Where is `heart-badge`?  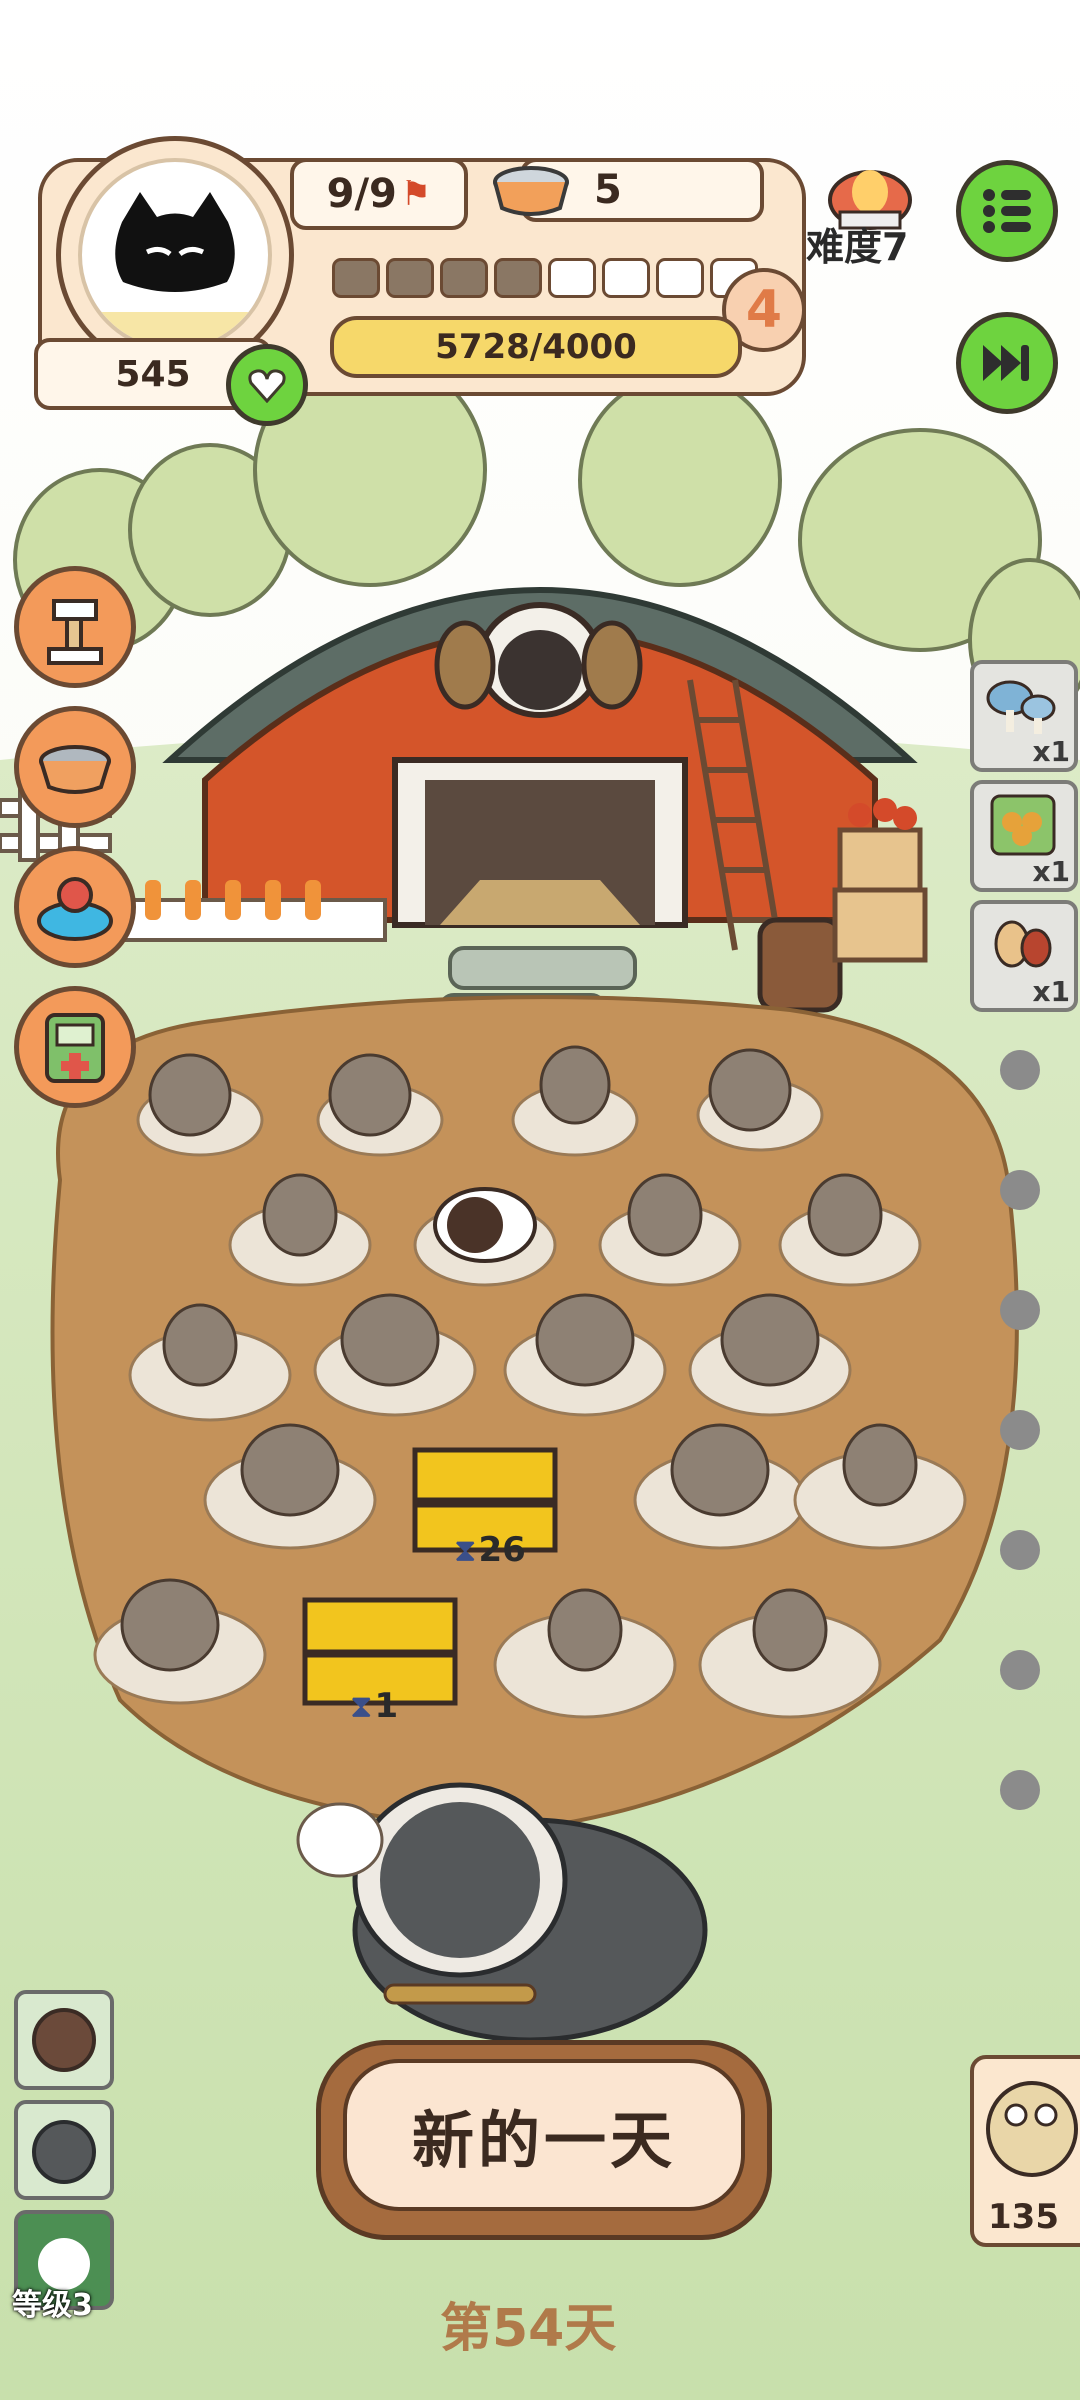 heart-badge is located at coordinates (267, 385).